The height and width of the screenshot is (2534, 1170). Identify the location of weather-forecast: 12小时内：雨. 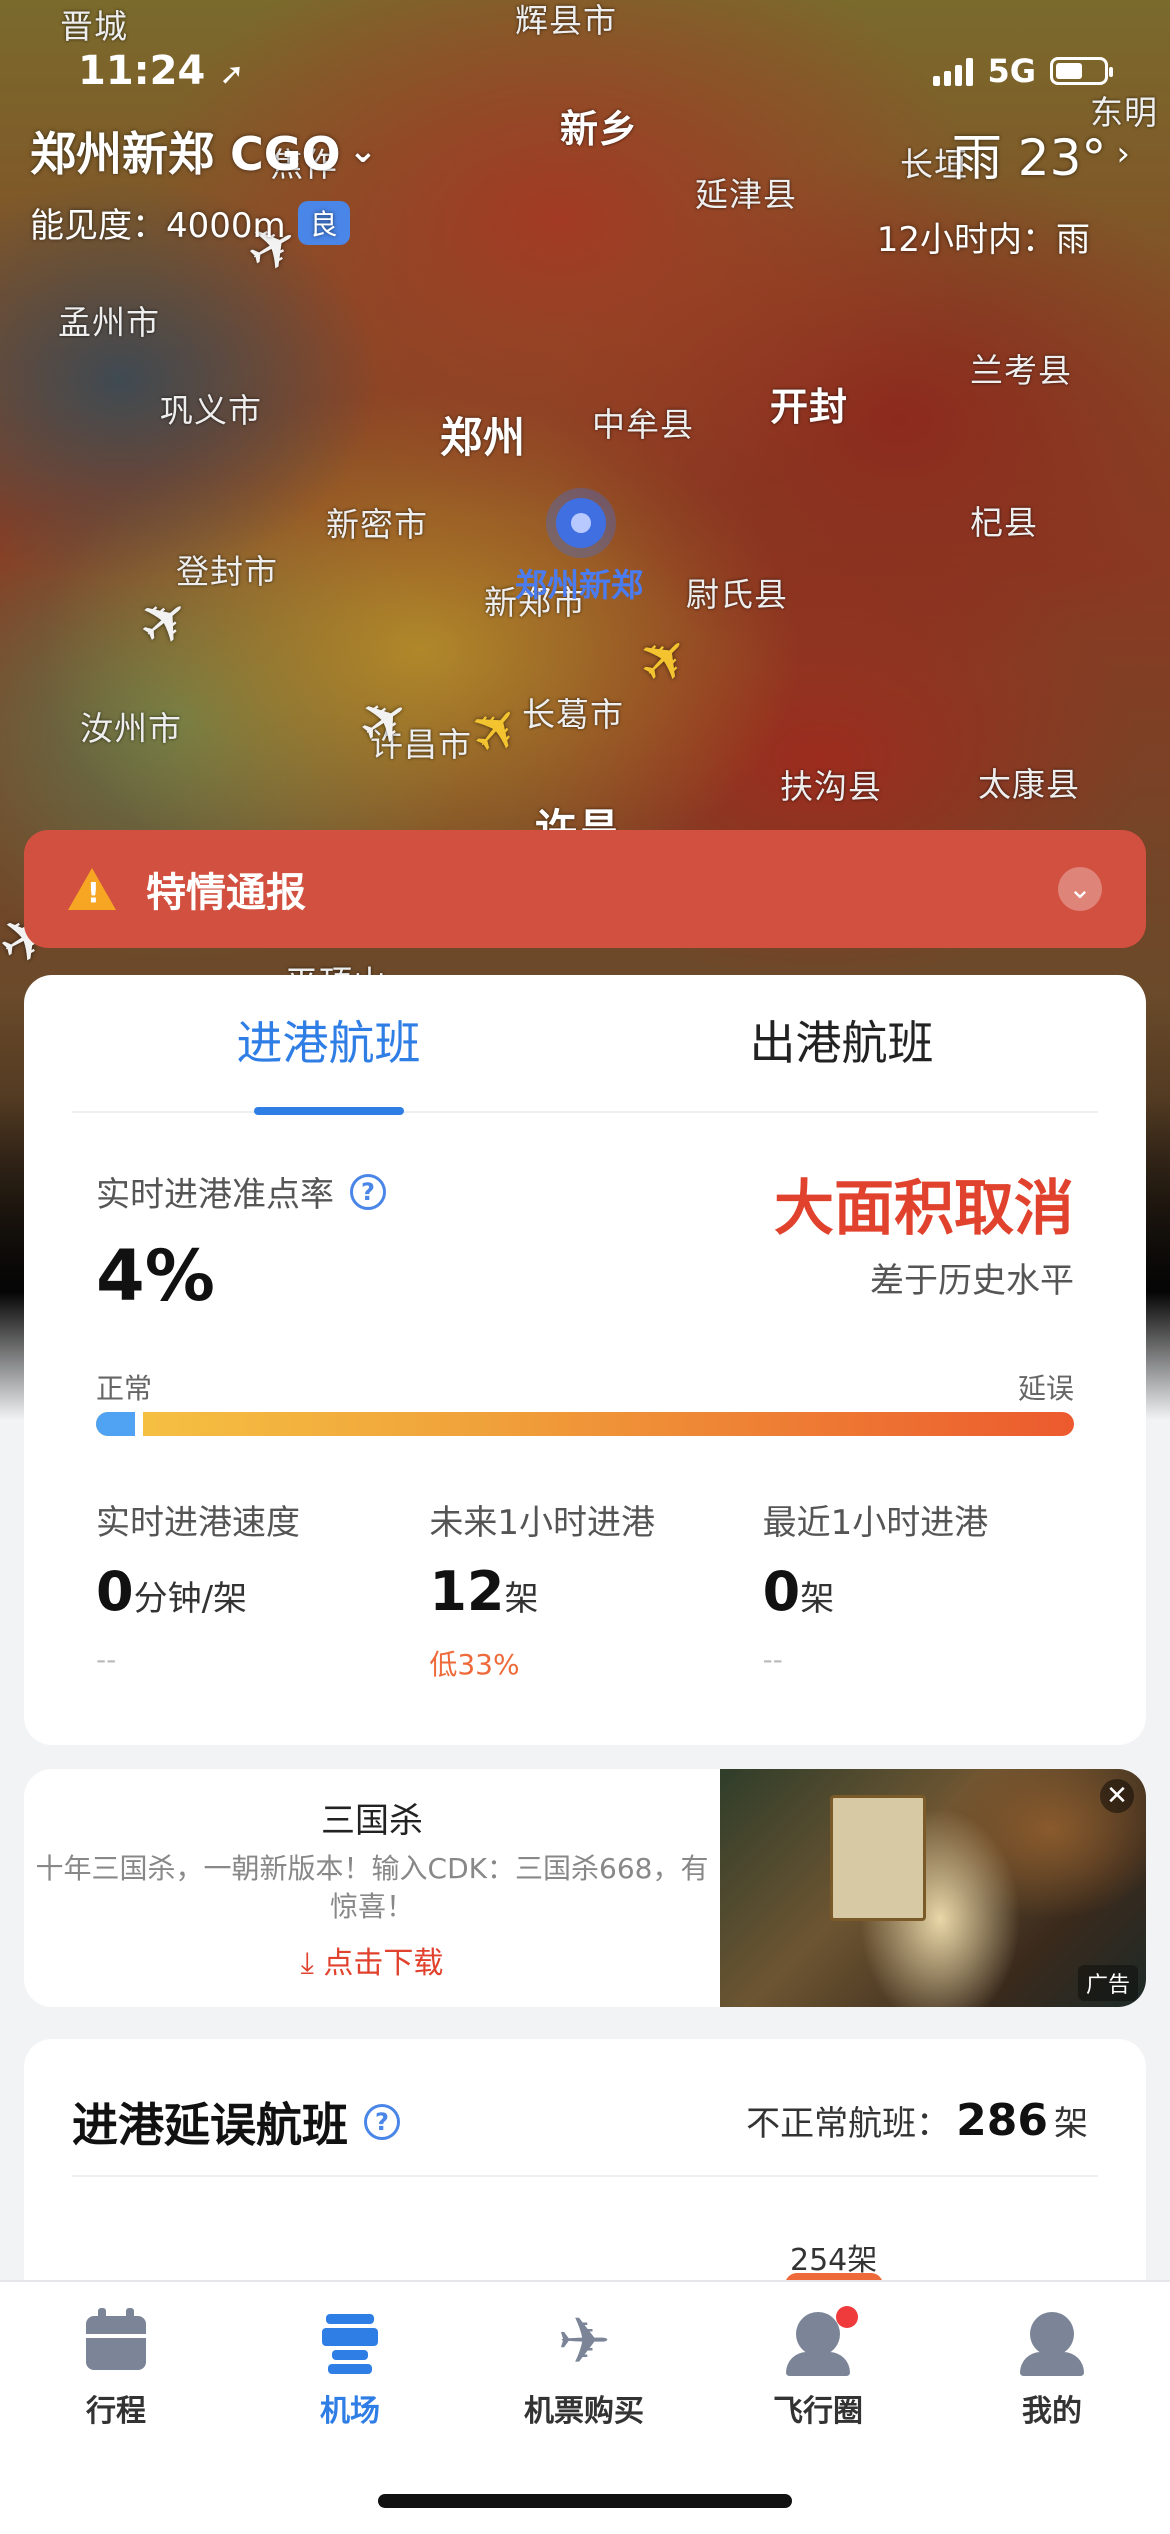
(983, 240).